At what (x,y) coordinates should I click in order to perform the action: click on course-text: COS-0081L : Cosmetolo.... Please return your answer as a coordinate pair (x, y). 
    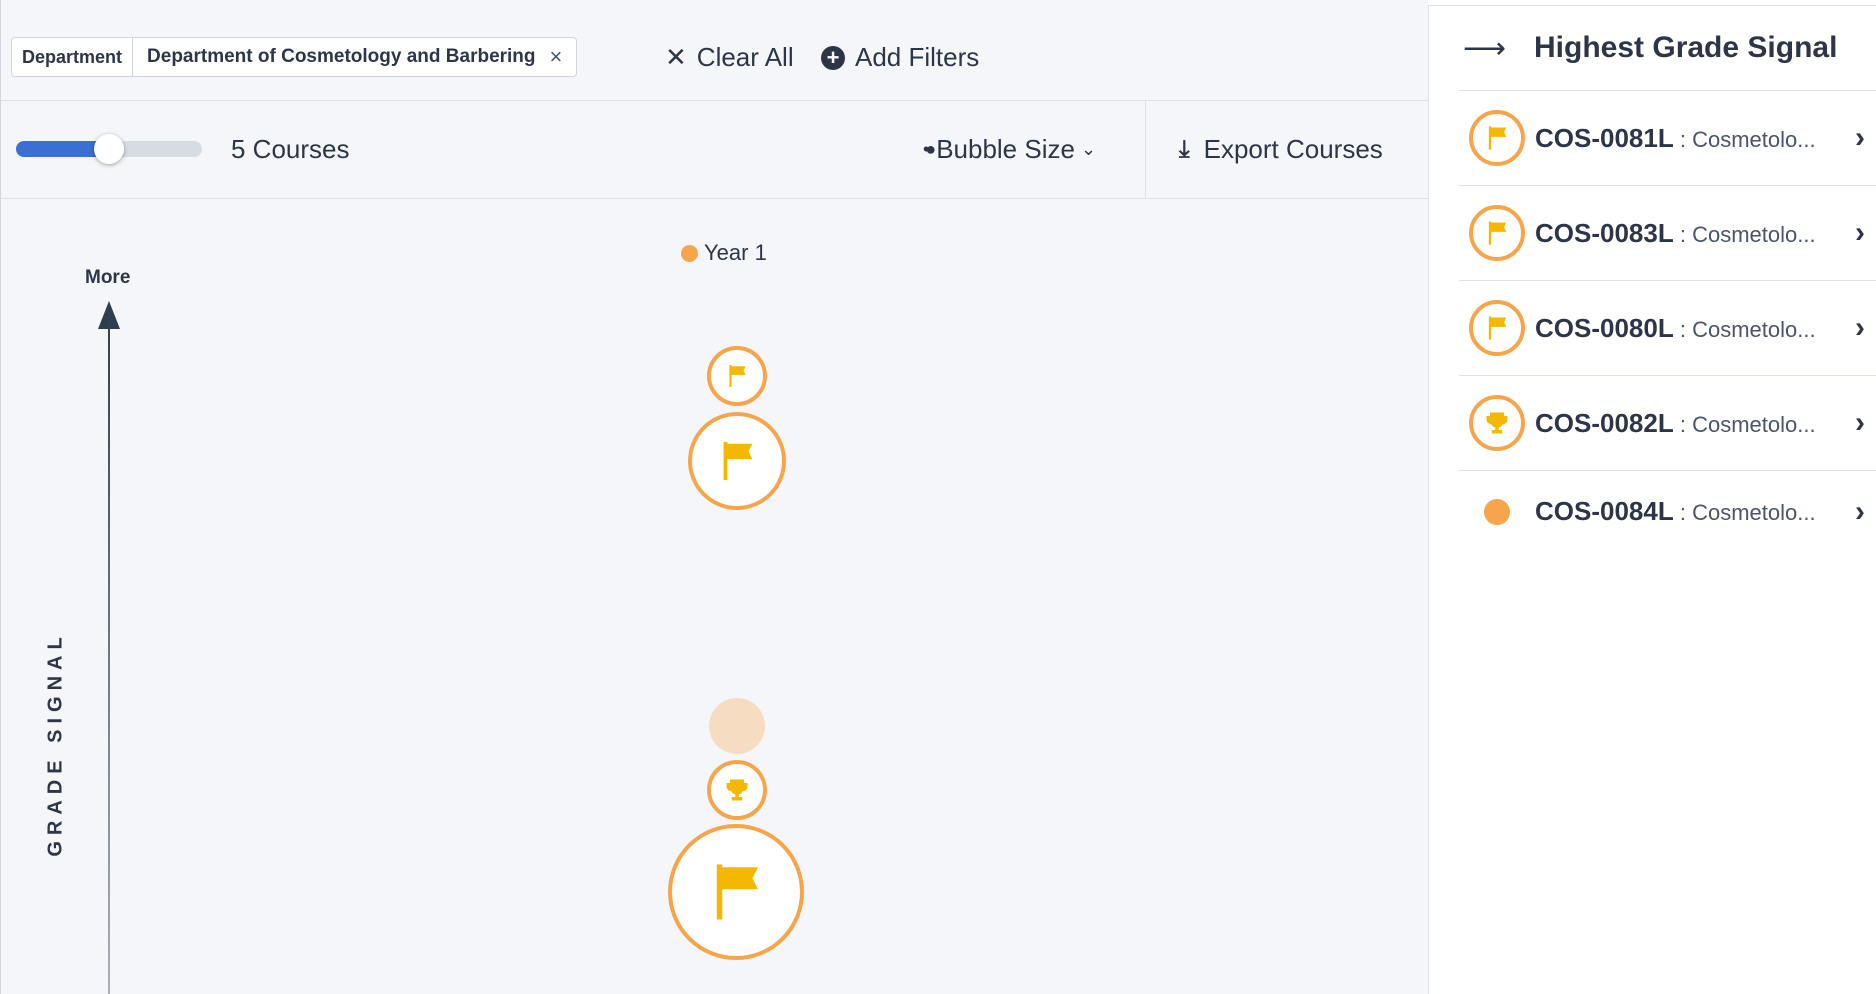
    Looking at the image, I should click on (1681, 138).